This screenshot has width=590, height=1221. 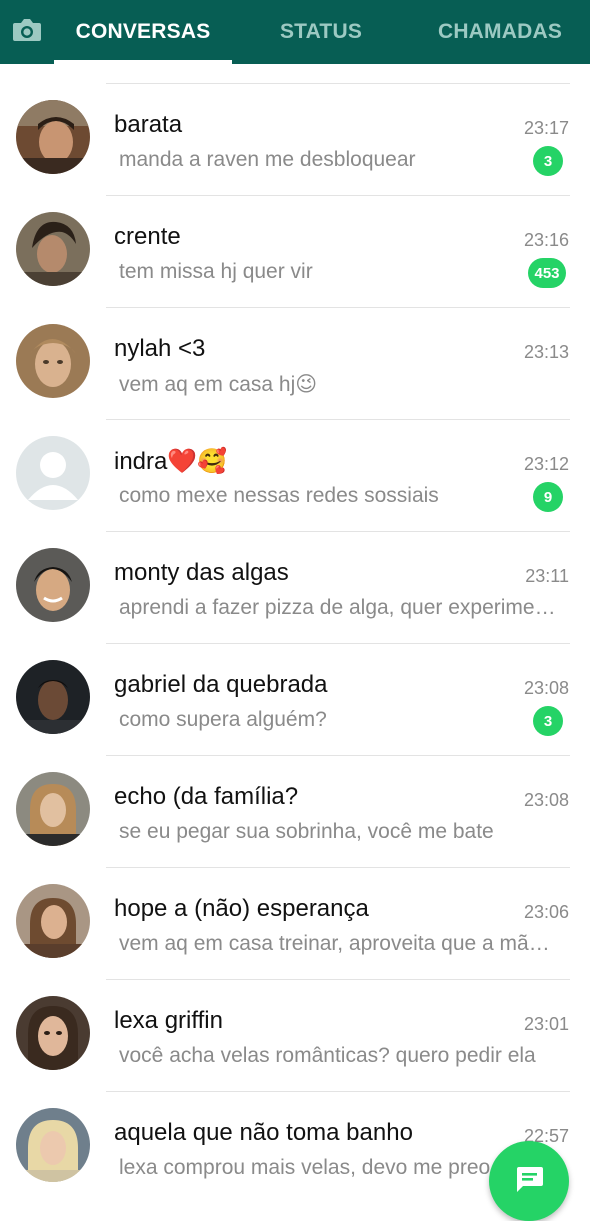 I want to click on camera-icon, so click(x=27, y=32).